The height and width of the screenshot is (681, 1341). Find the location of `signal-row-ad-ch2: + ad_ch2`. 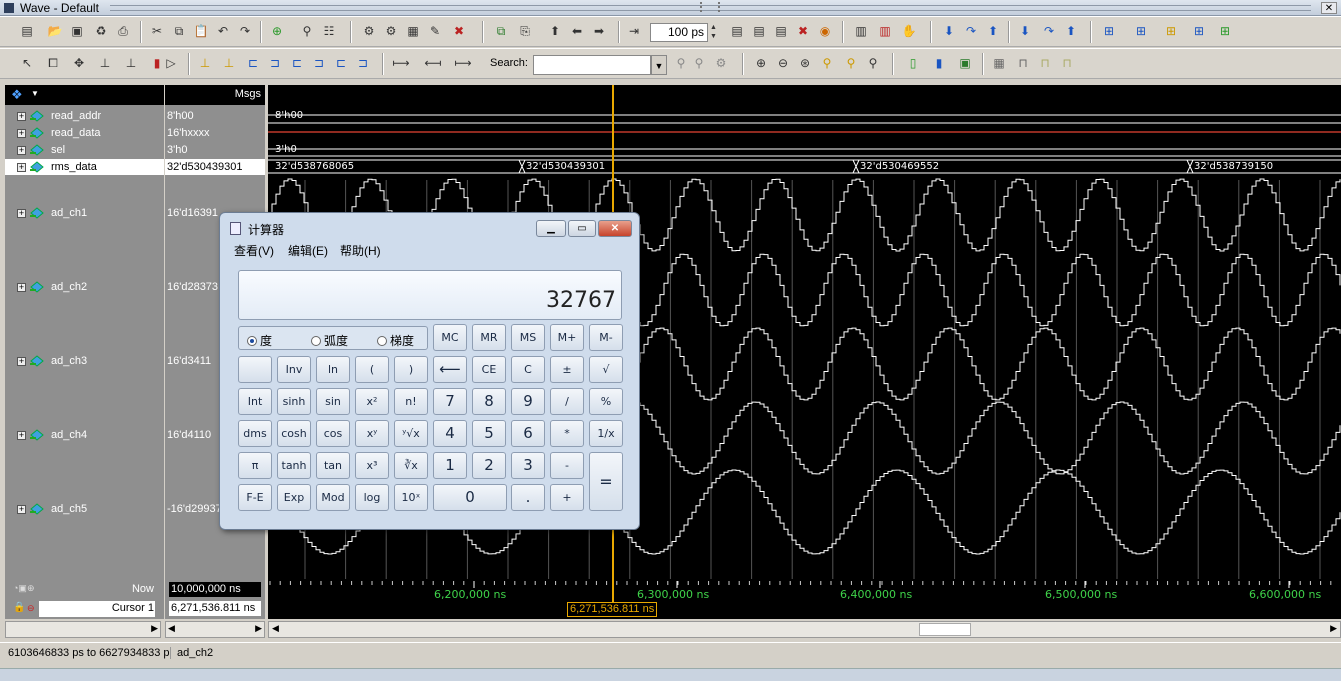

signal-row-ad-ch2: + ad_ch2 is located at coordinates (84, 287).